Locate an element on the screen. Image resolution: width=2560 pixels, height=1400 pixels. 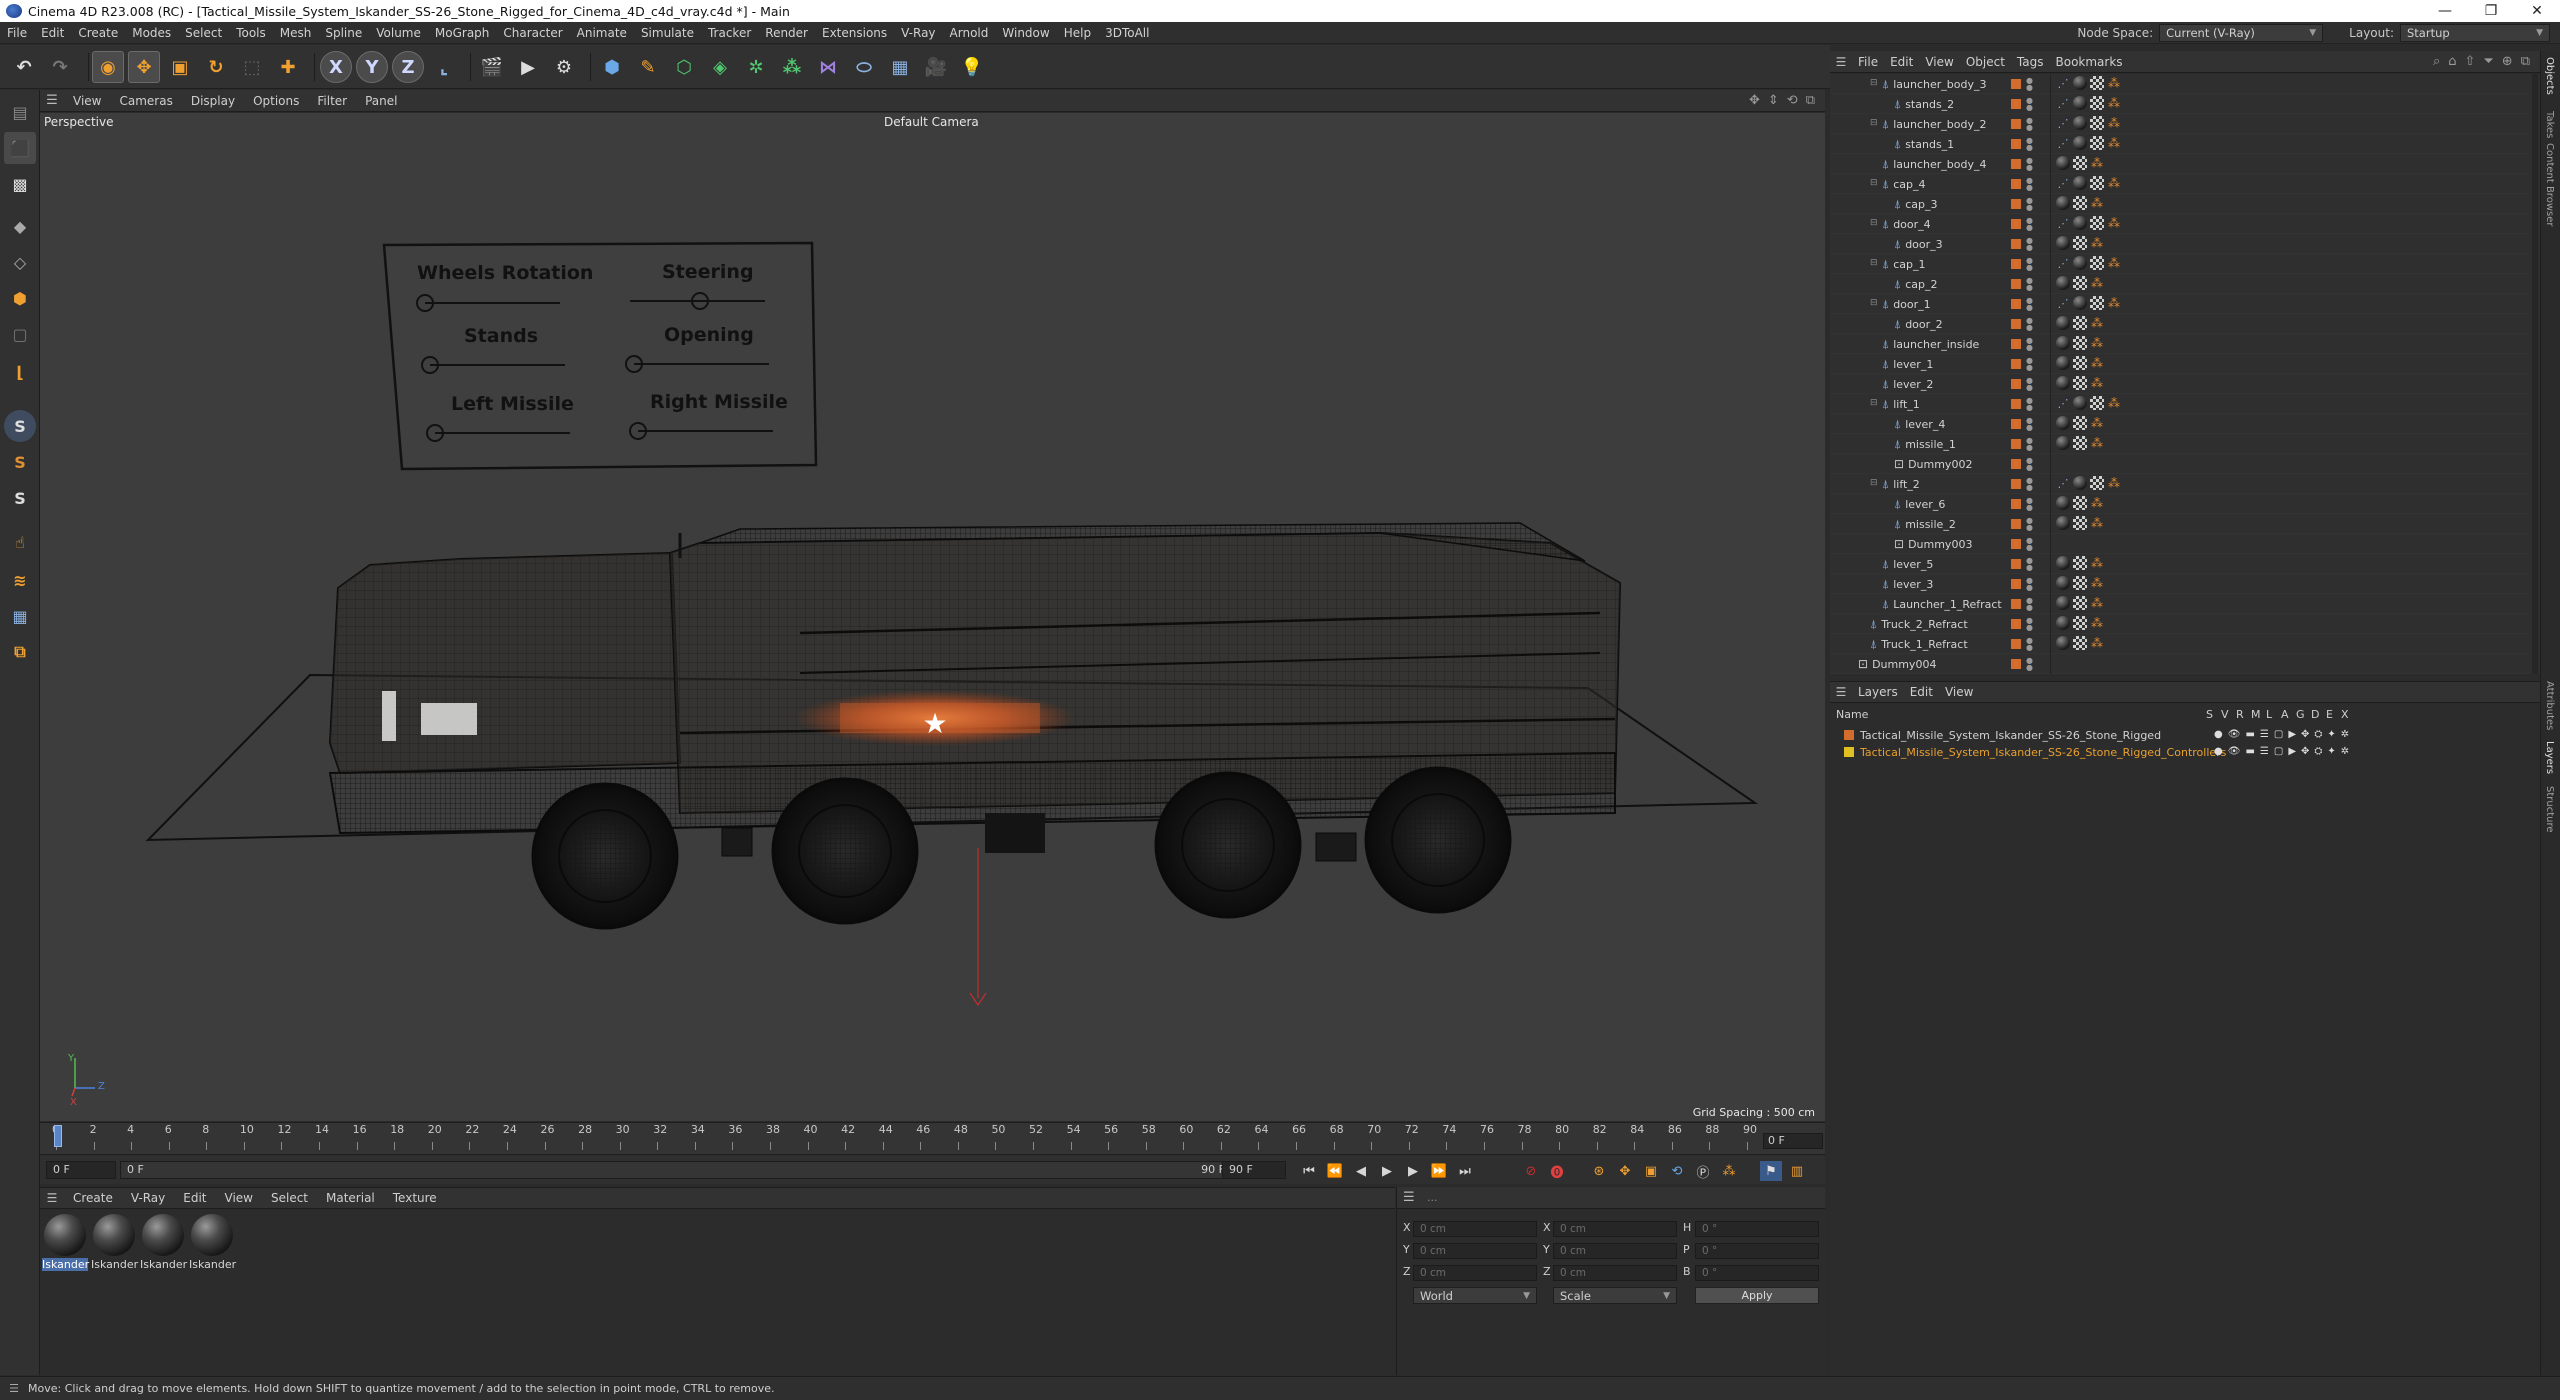
z-axis-lock-button: Z is located at coordinates (408, 67).